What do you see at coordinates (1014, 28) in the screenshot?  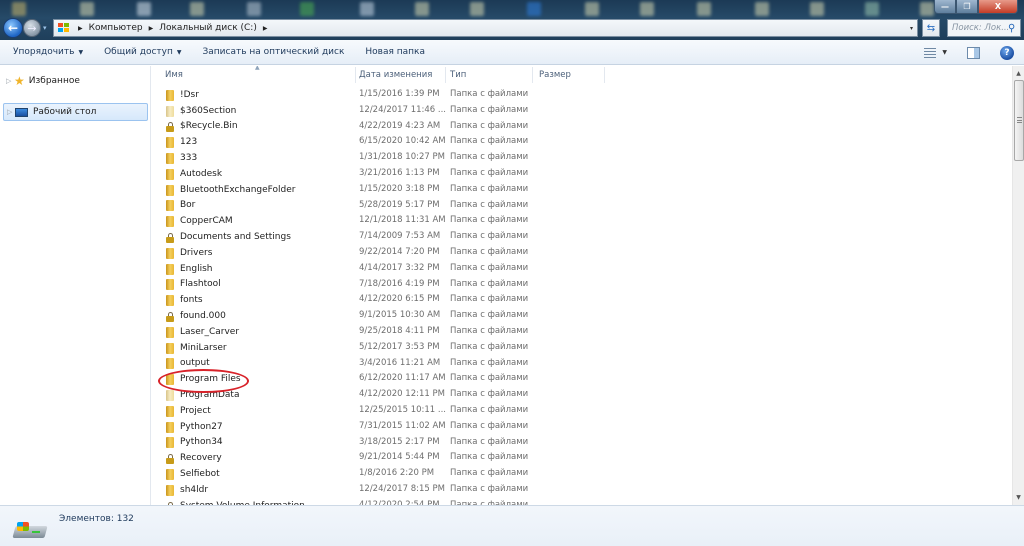 I see `search-icon: ⚲` at bounding box center [1014, 28].